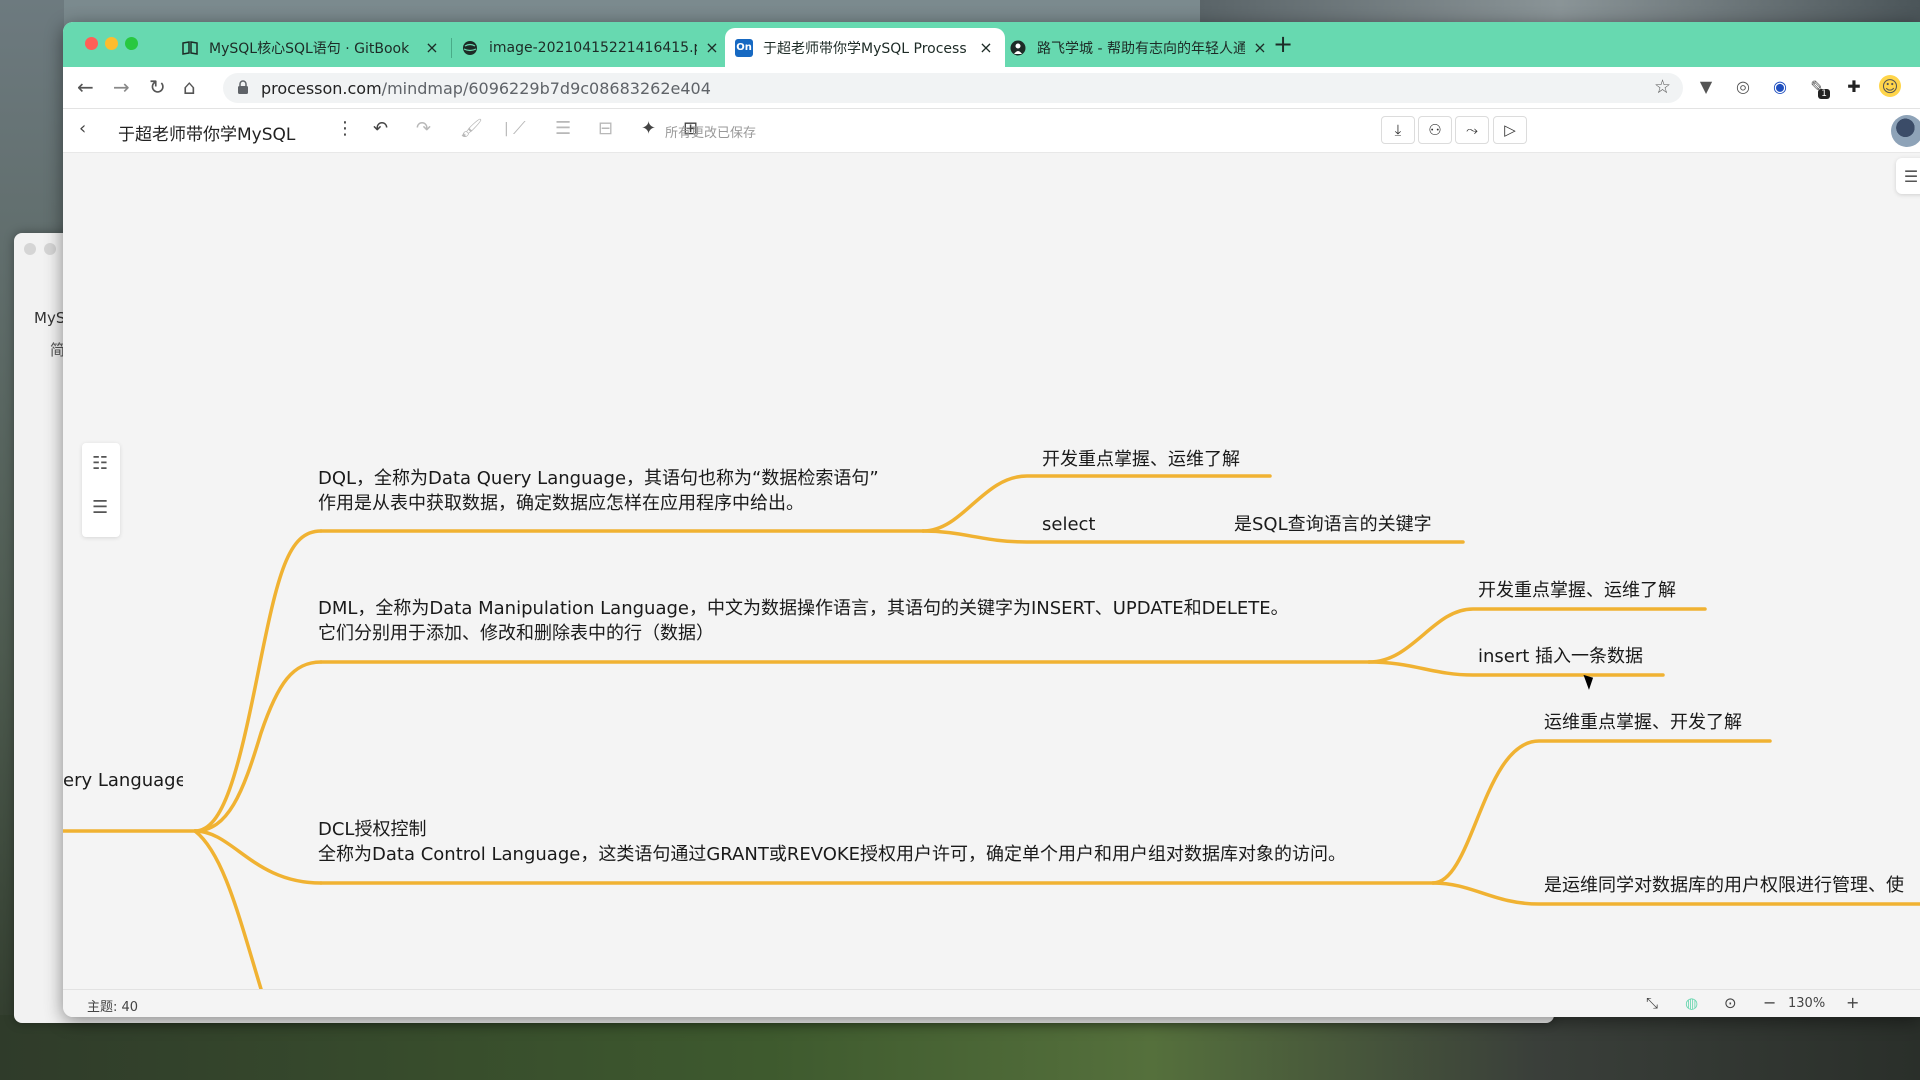  What do you see at coordinates (1652, 1003) in the screenshot?
I see `fit-screen-icon: ⤡` at bounding box center [1652, 1003].